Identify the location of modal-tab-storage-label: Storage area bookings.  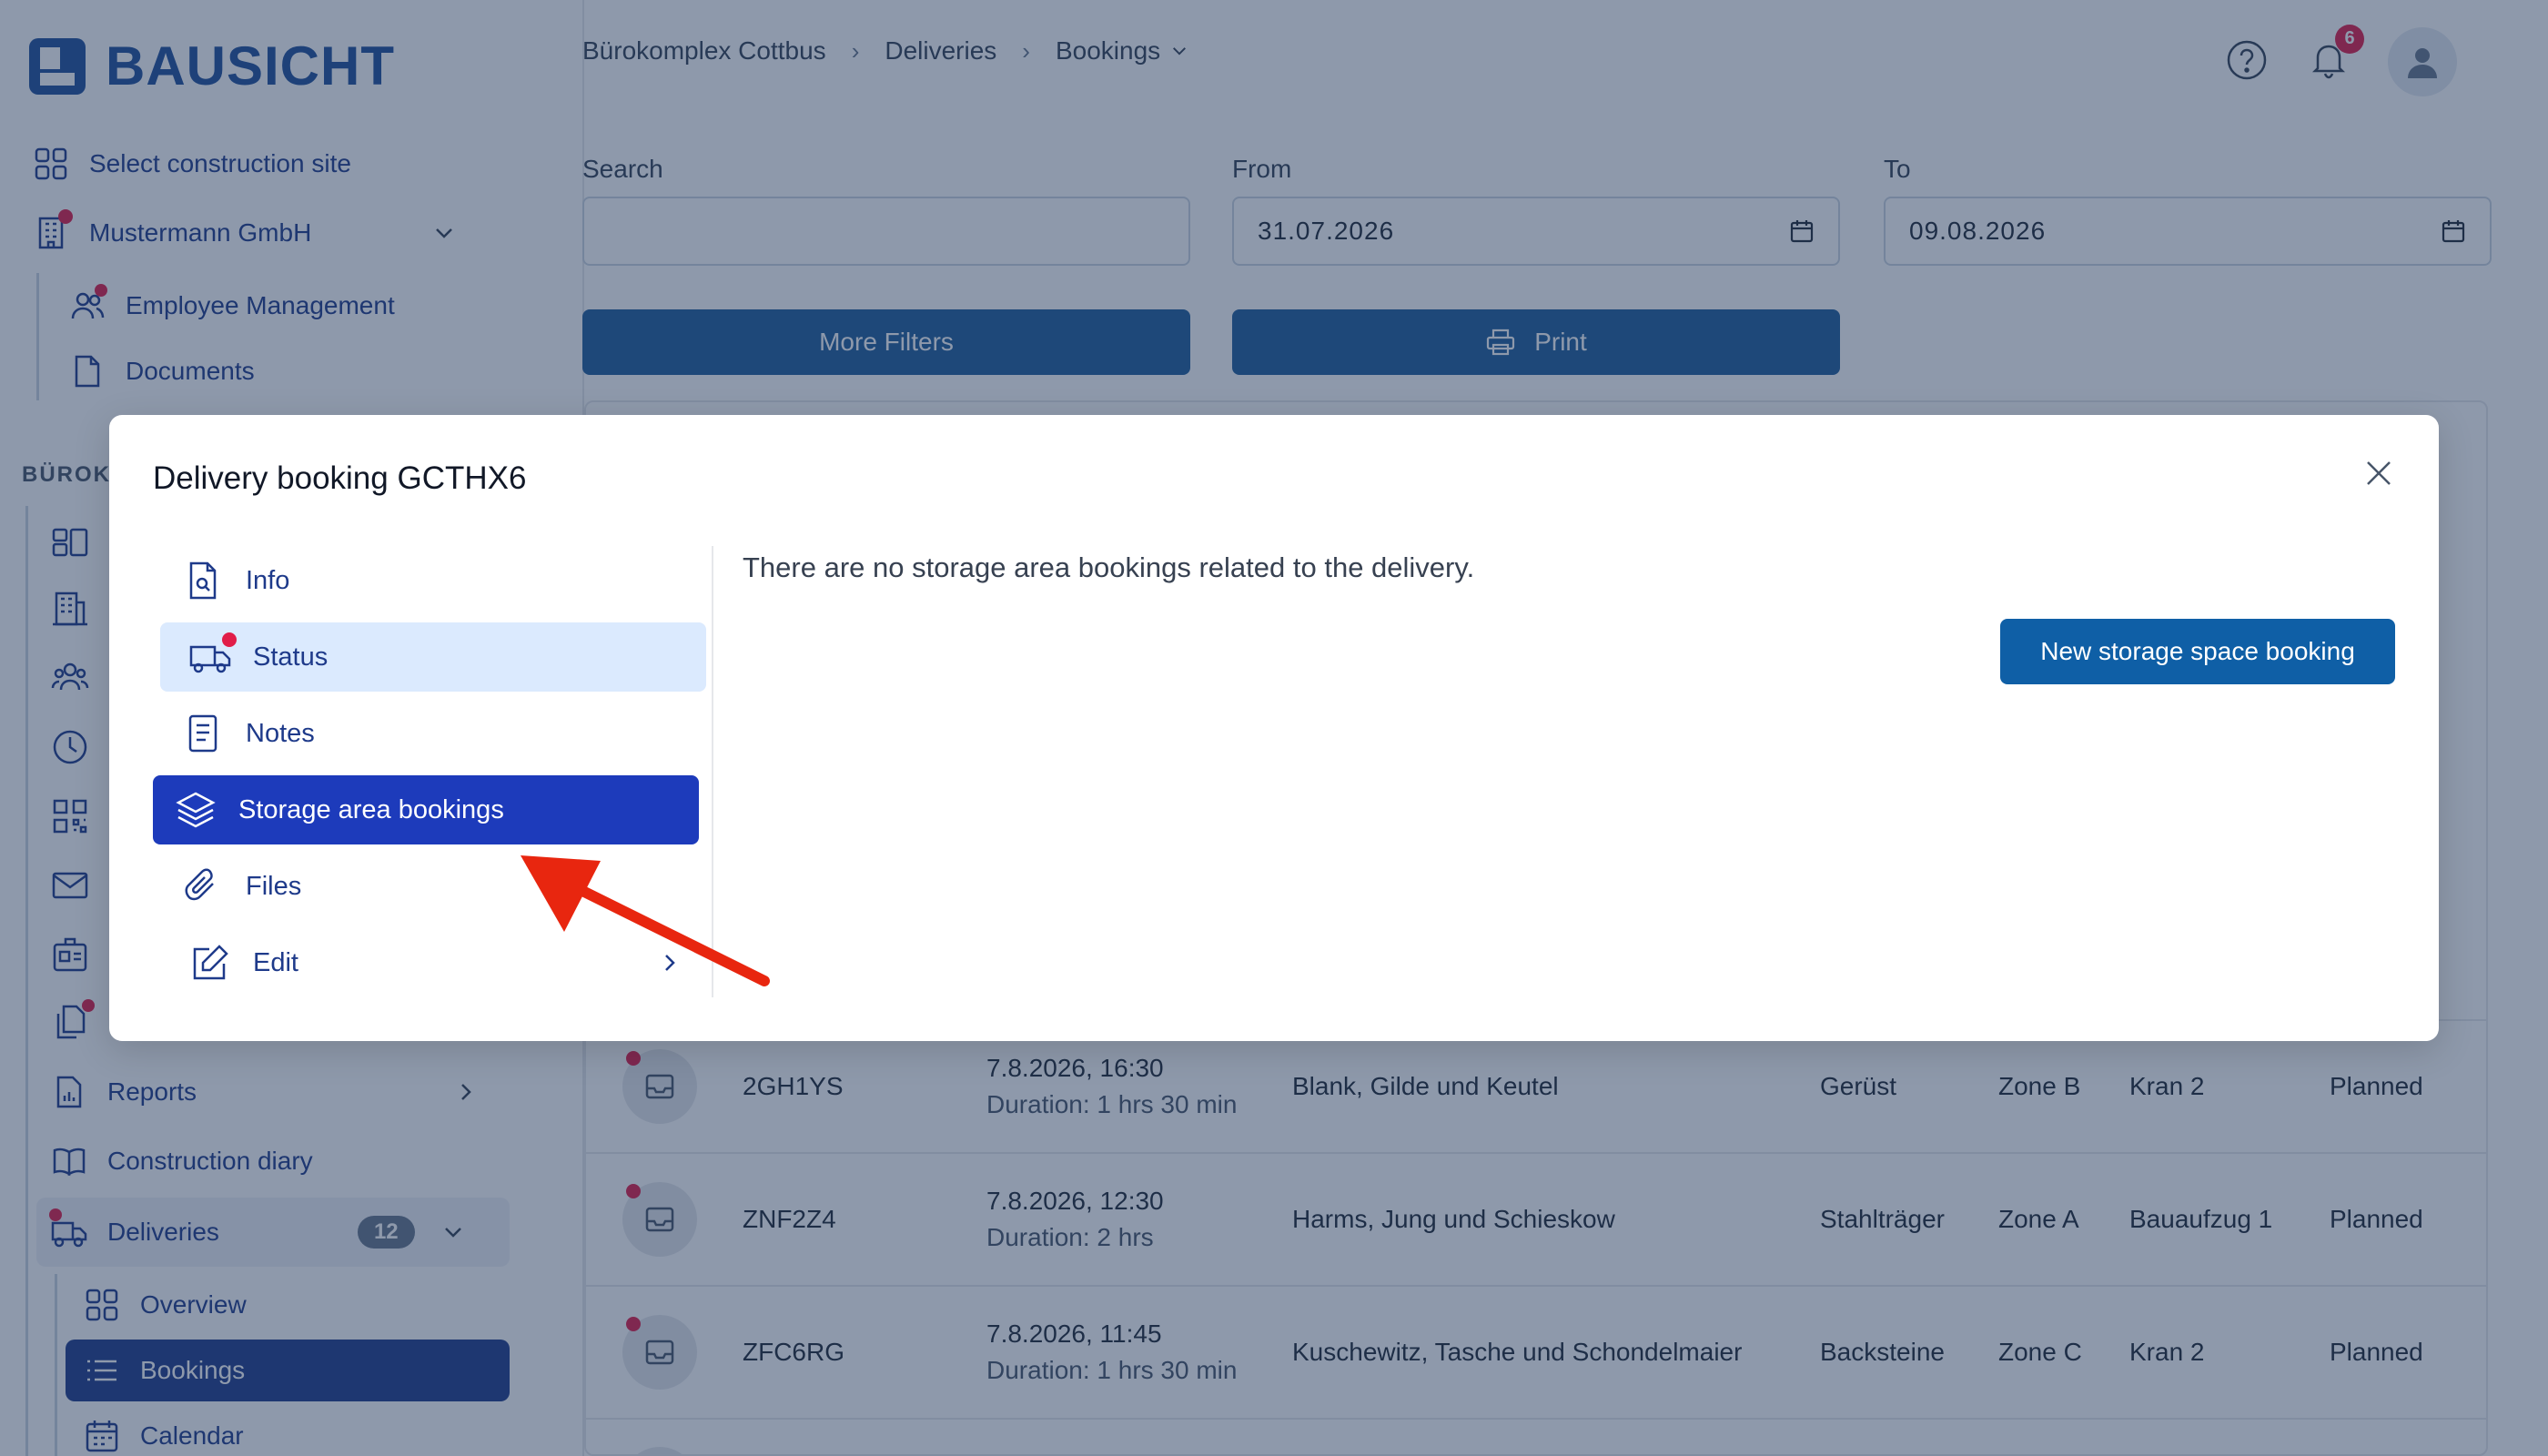
(371, 809).